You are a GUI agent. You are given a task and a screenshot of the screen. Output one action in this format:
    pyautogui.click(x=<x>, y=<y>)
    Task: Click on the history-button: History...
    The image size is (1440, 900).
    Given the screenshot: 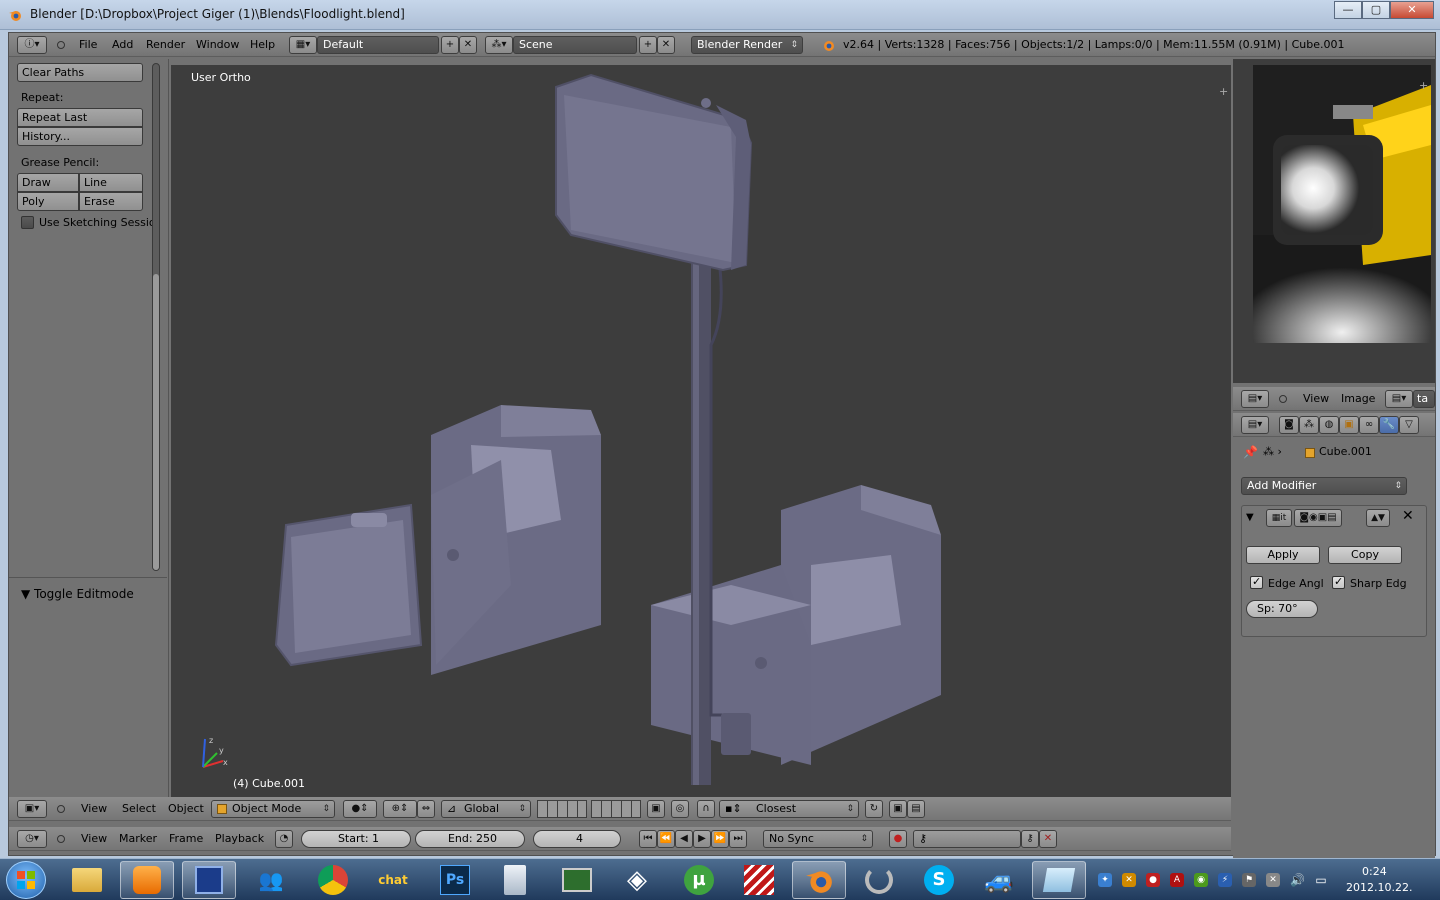 What is the action you would take?
    pyautogui.click(x=80, y=136)
    